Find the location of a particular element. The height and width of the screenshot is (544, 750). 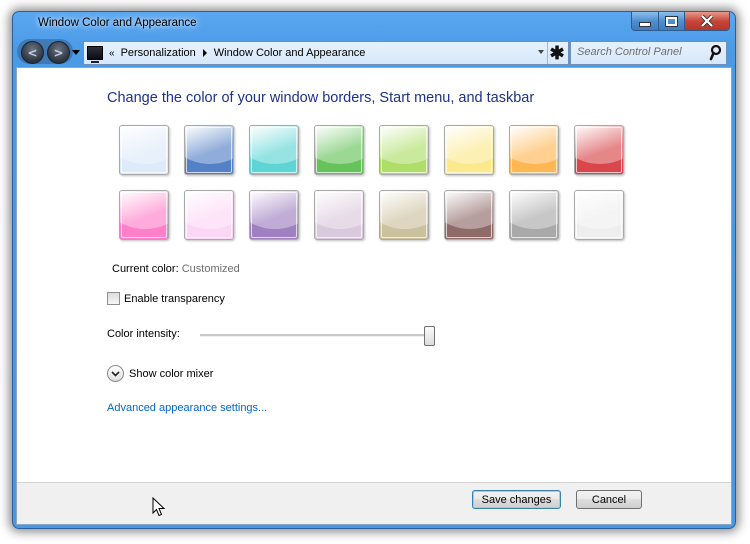

color-swatch-twilight is located at coordinates (209, 150).